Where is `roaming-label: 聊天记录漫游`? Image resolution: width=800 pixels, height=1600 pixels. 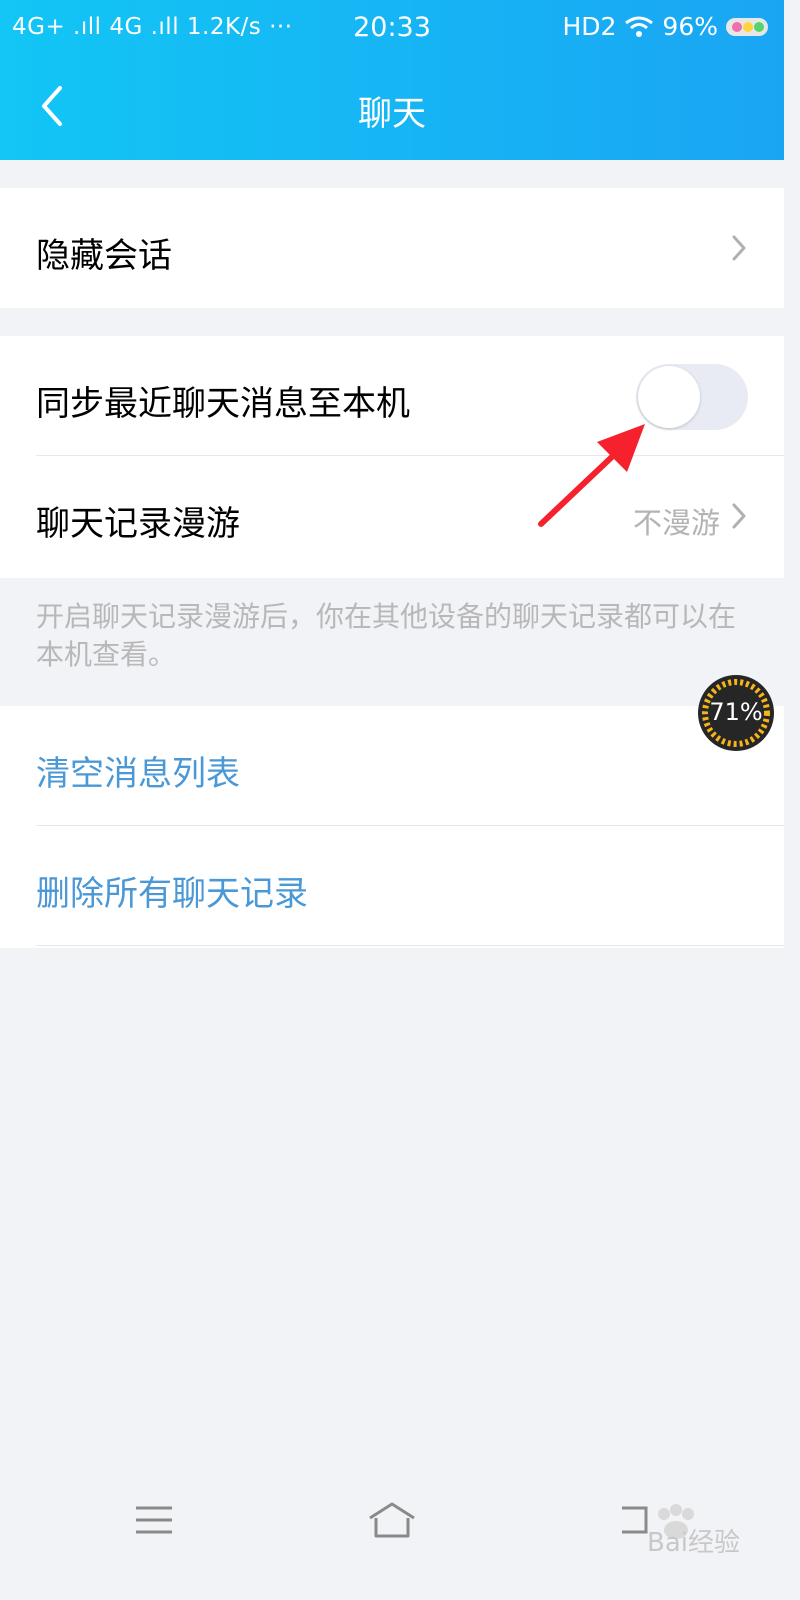
roaming-label: 聊天记录漫游 is located at coordinates (138, 524).